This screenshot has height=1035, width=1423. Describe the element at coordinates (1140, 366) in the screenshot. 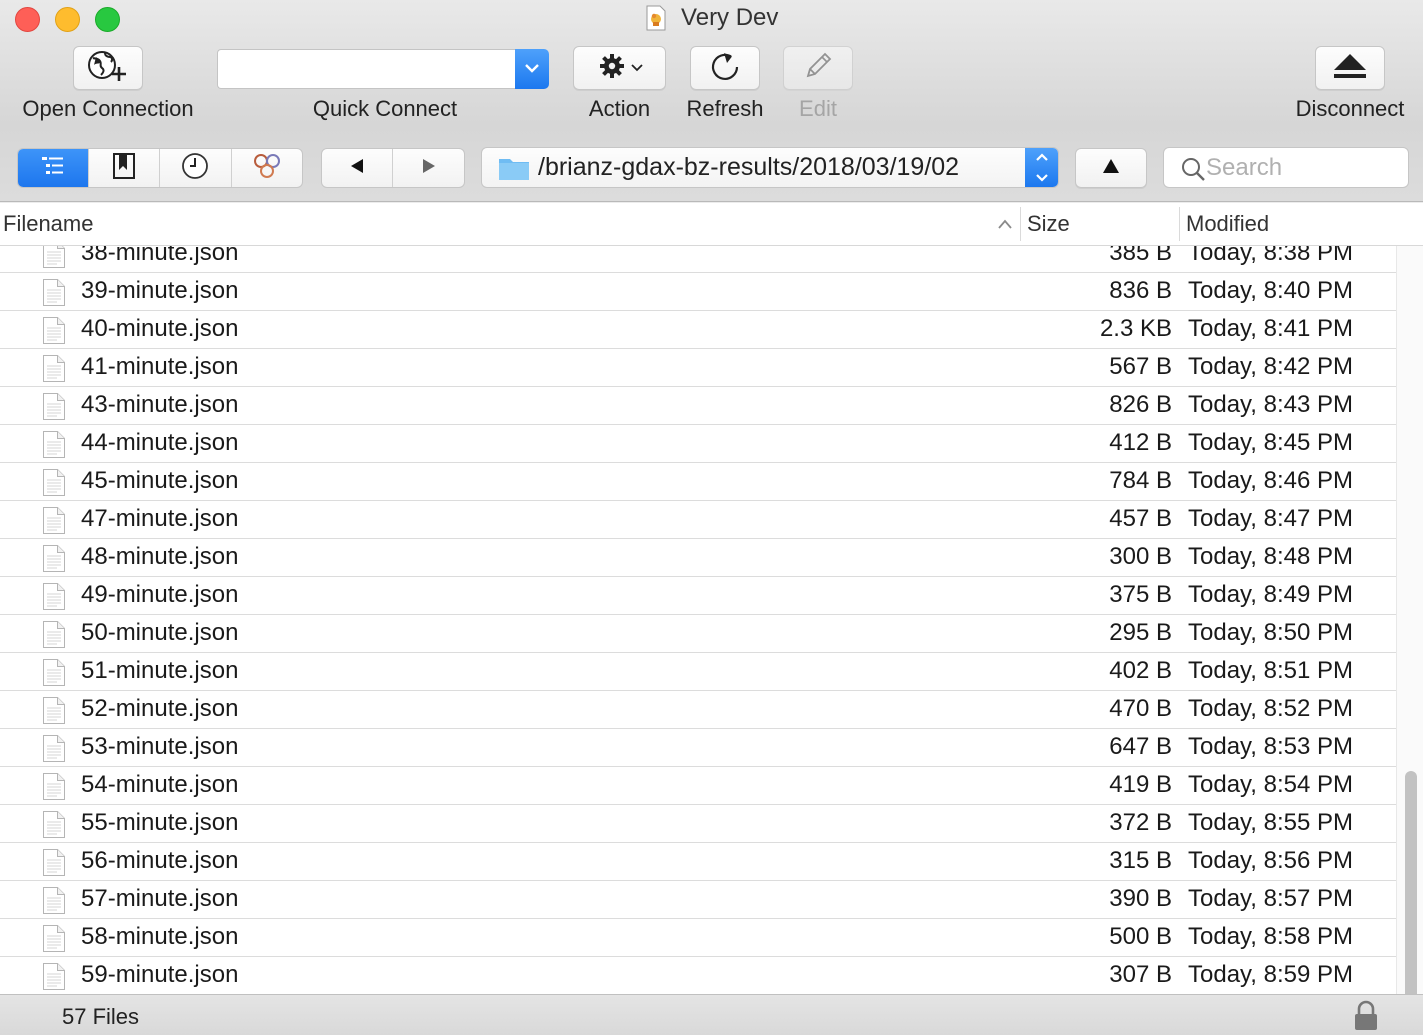

I see `file-size: 567 B` at that location.